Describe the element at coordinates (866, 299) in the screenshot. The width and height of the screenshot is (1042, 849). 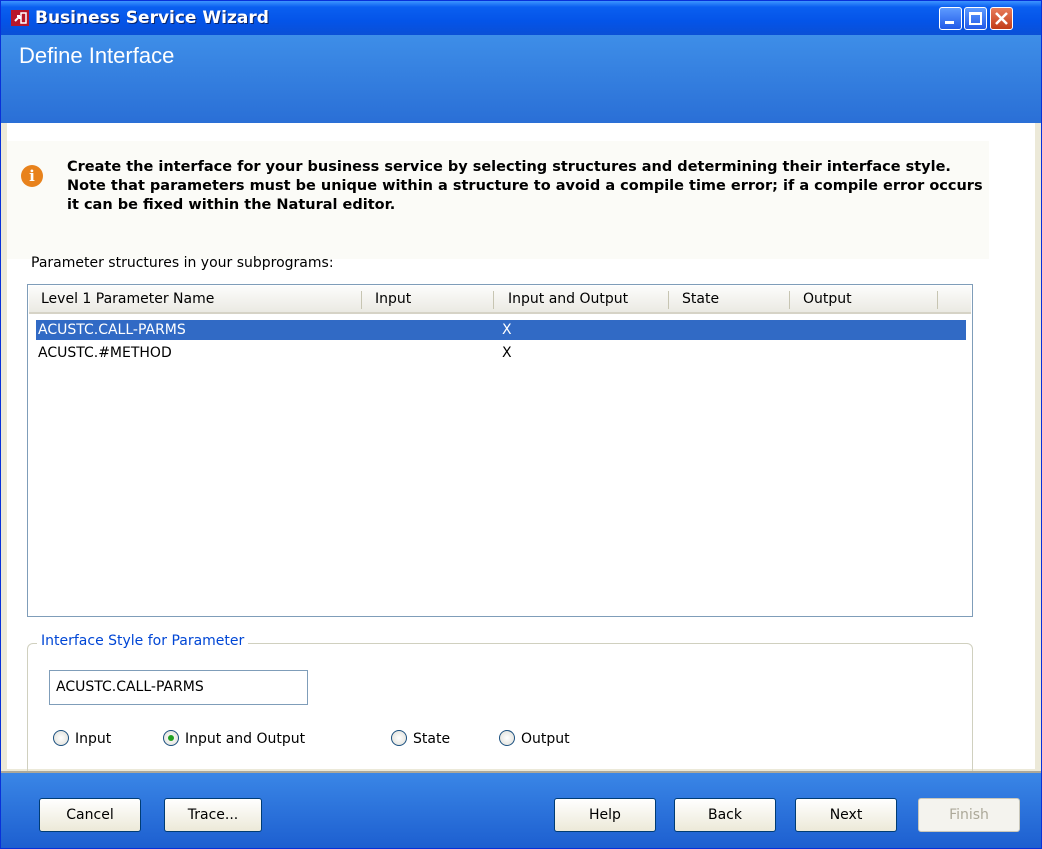
I see `column-header-output: Output` at that location.